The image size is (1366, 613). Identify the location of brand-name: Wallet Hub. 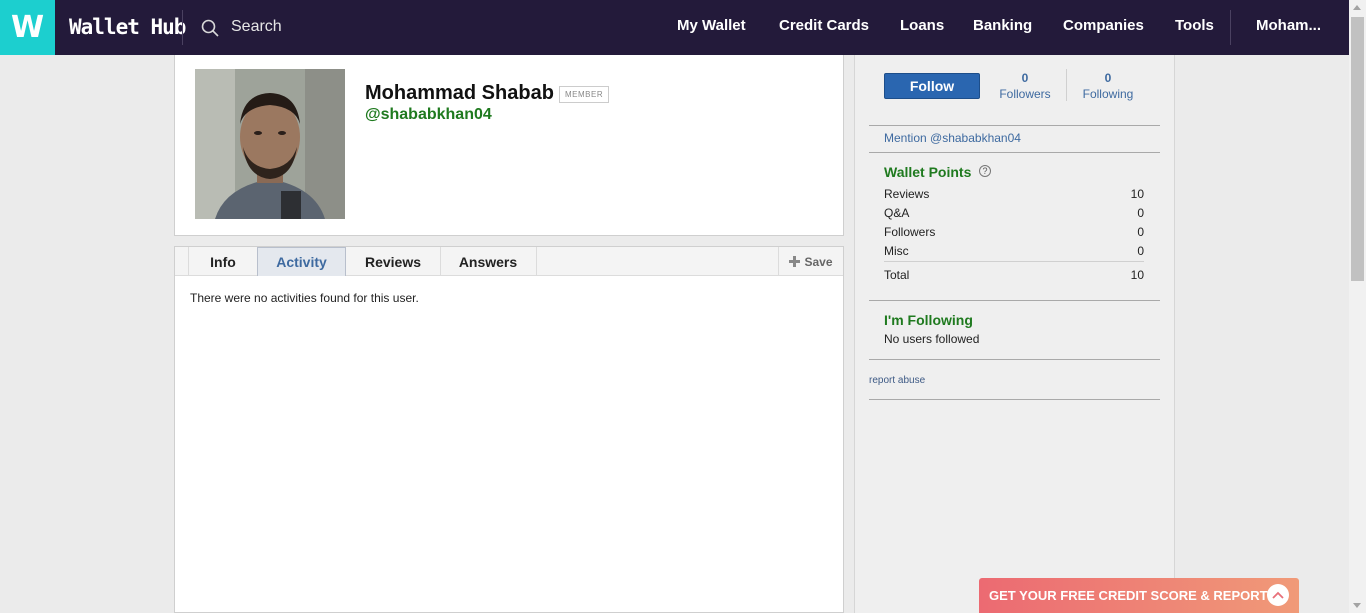
(127, 27).